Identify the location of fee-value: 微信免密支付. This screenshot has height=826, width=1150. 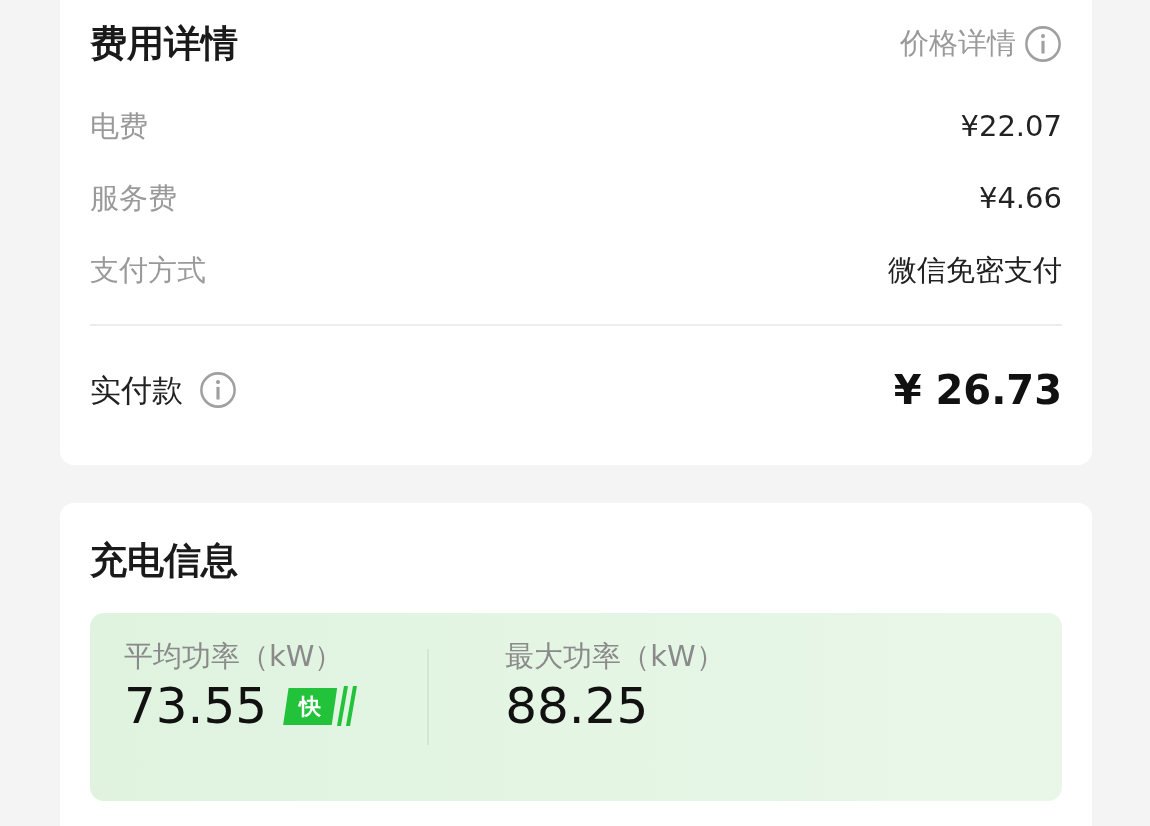
(975, 270).